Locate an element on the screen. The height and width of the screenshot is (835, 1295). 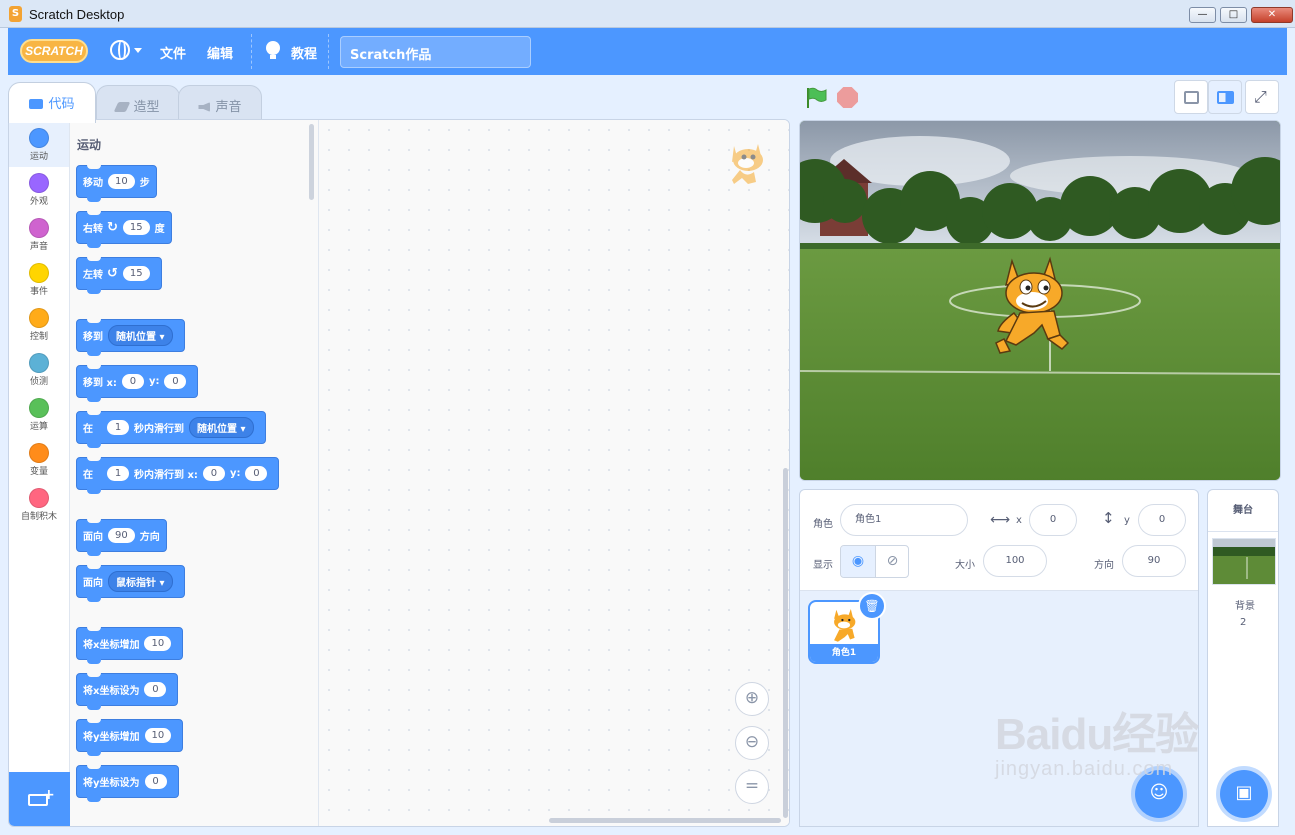
block-goto-xy: 移到 x: 0 y: 0 is located at coordinates (137, 383).